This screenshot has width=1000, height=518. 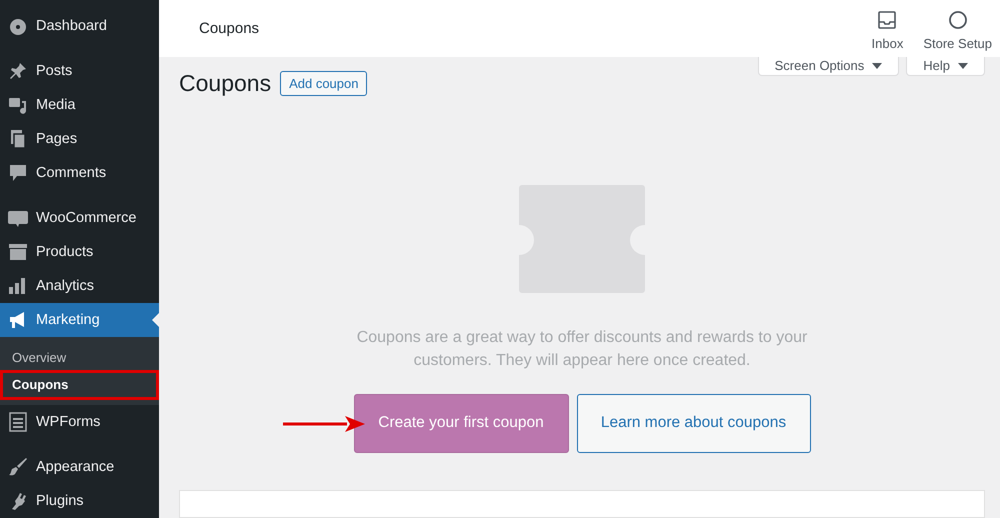 I want to click on inbox-icon, so click(x=887, y=20).